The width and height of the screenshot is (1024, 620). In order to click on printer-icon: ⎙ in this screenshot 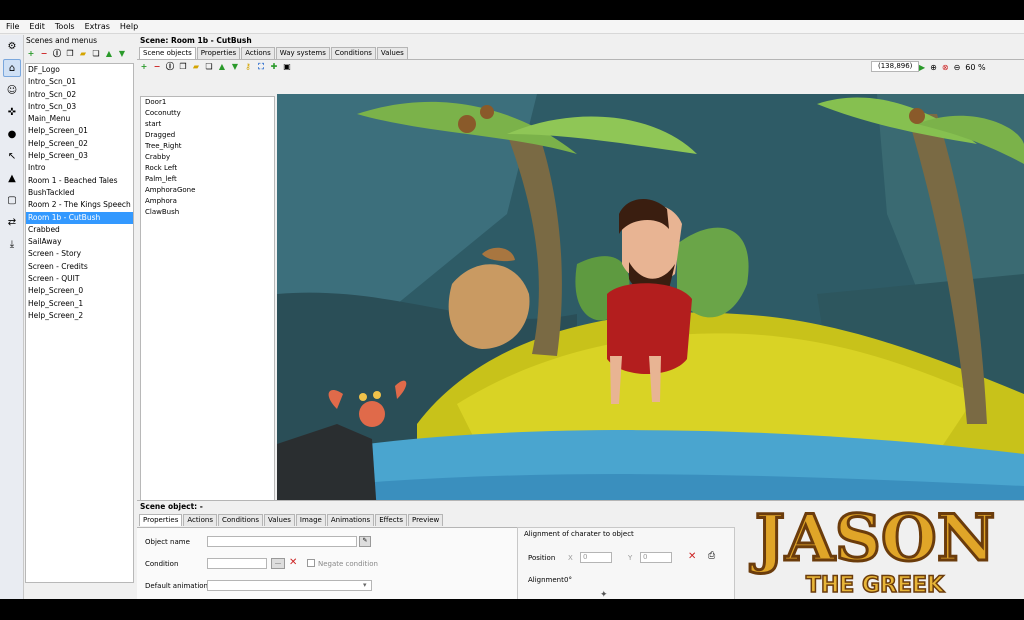, I will do `click(711, 556)`.